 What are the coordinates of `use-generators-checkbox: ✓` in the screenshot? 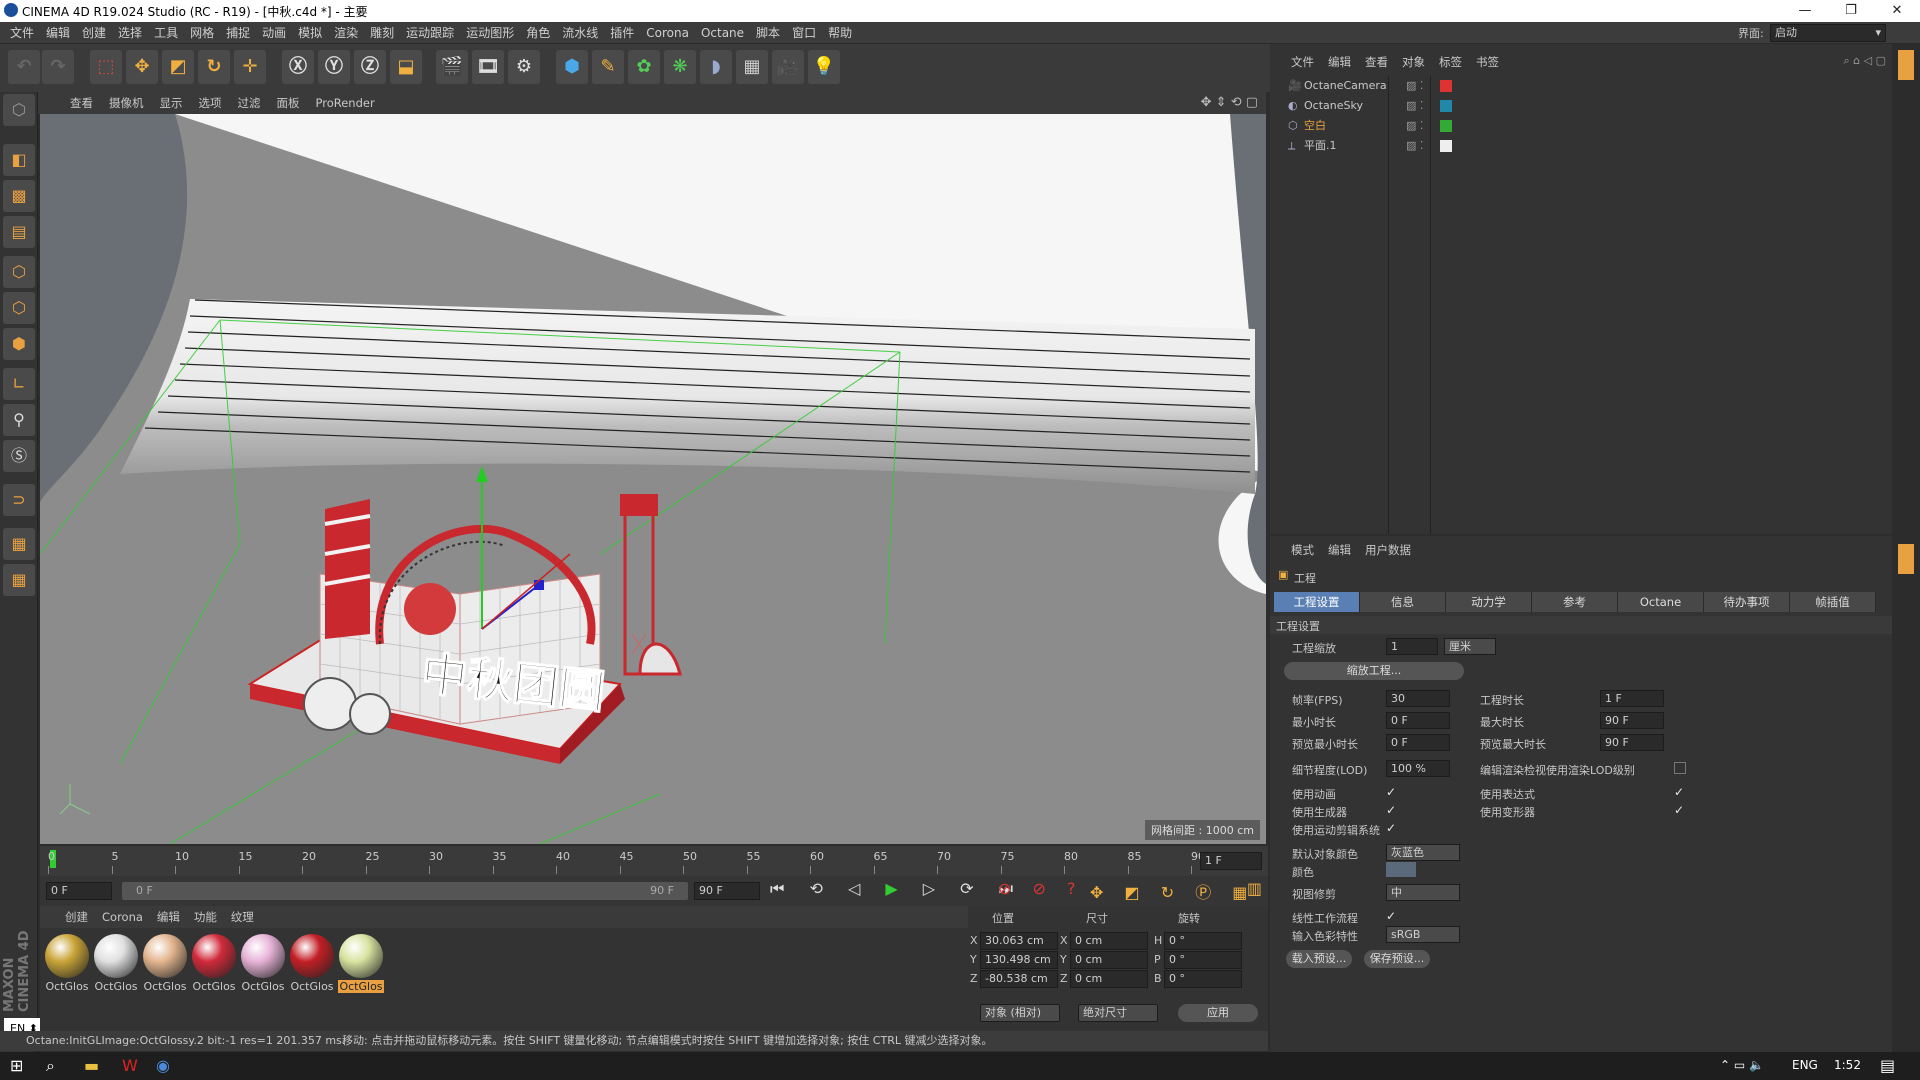 It's located at (1392, 810).